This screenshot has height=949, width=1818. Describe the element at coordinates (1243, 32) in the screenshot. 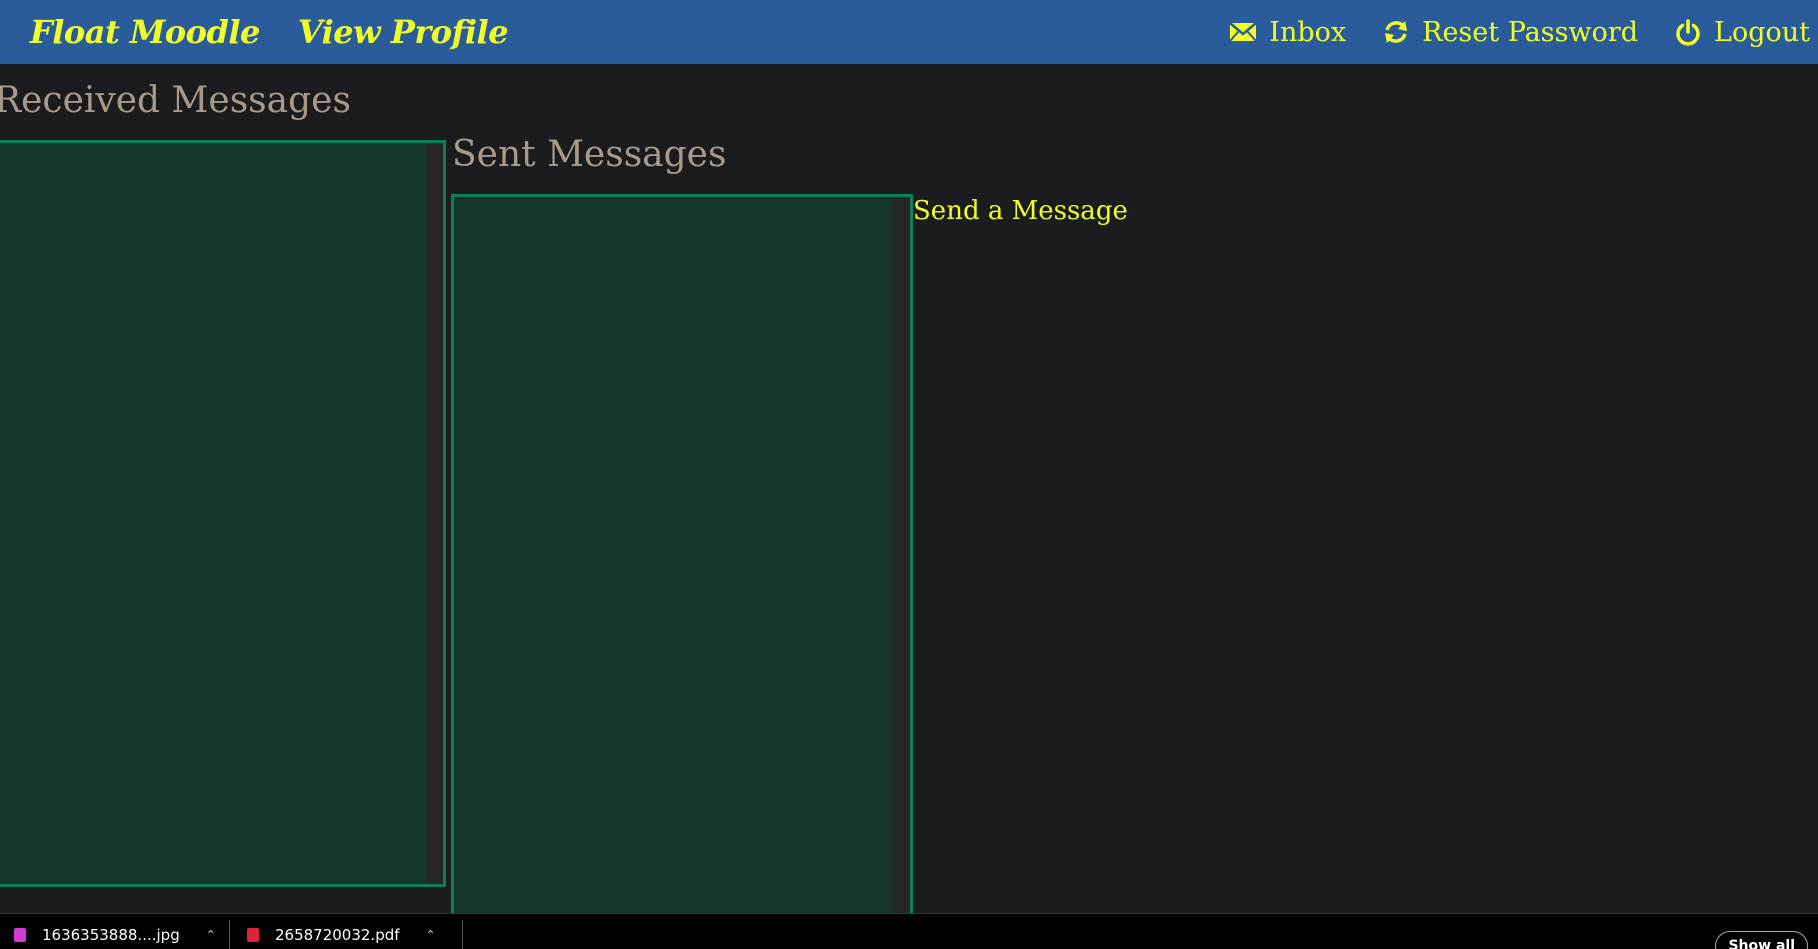

I see `envelope-icon` at that location.